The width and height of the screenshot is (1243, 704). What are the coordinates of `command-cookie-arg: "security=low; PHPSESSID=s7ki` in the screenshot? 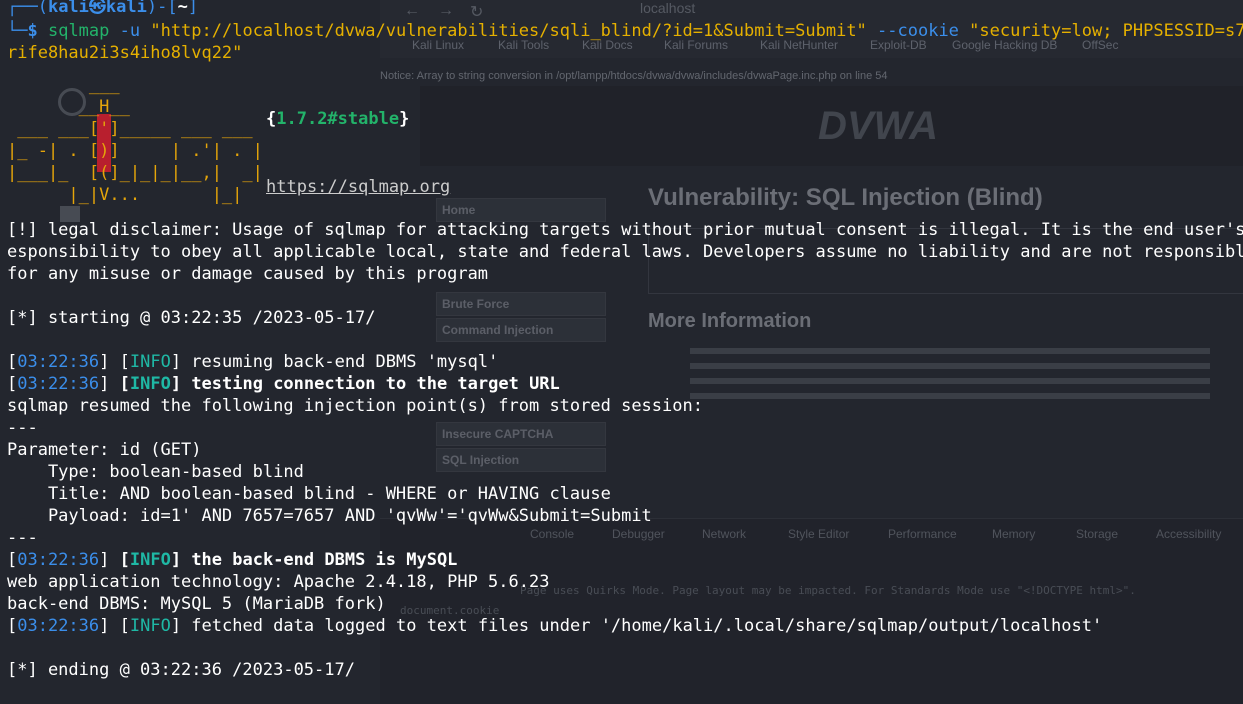 It's located at (1106, 31).